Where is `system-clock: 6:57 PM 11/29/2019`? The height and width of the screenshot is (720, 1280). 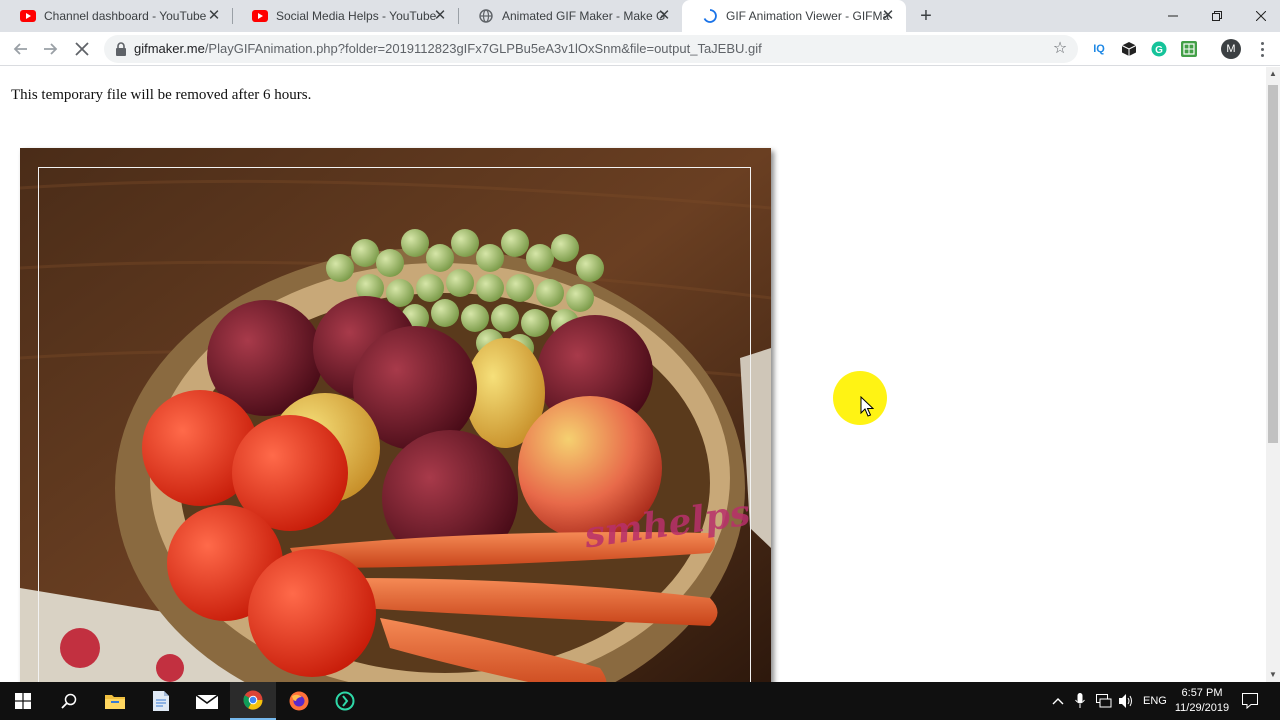
system-clock: 6:57 PM 11/29/2019 is located at coordinates (1202, 701).